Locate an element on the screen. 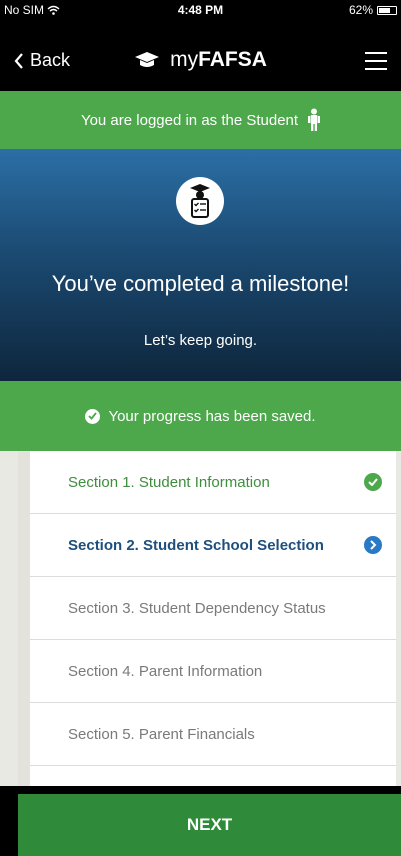  status-bar: No SIM 4:48 PM 62% is located at coordinates (200, 18).